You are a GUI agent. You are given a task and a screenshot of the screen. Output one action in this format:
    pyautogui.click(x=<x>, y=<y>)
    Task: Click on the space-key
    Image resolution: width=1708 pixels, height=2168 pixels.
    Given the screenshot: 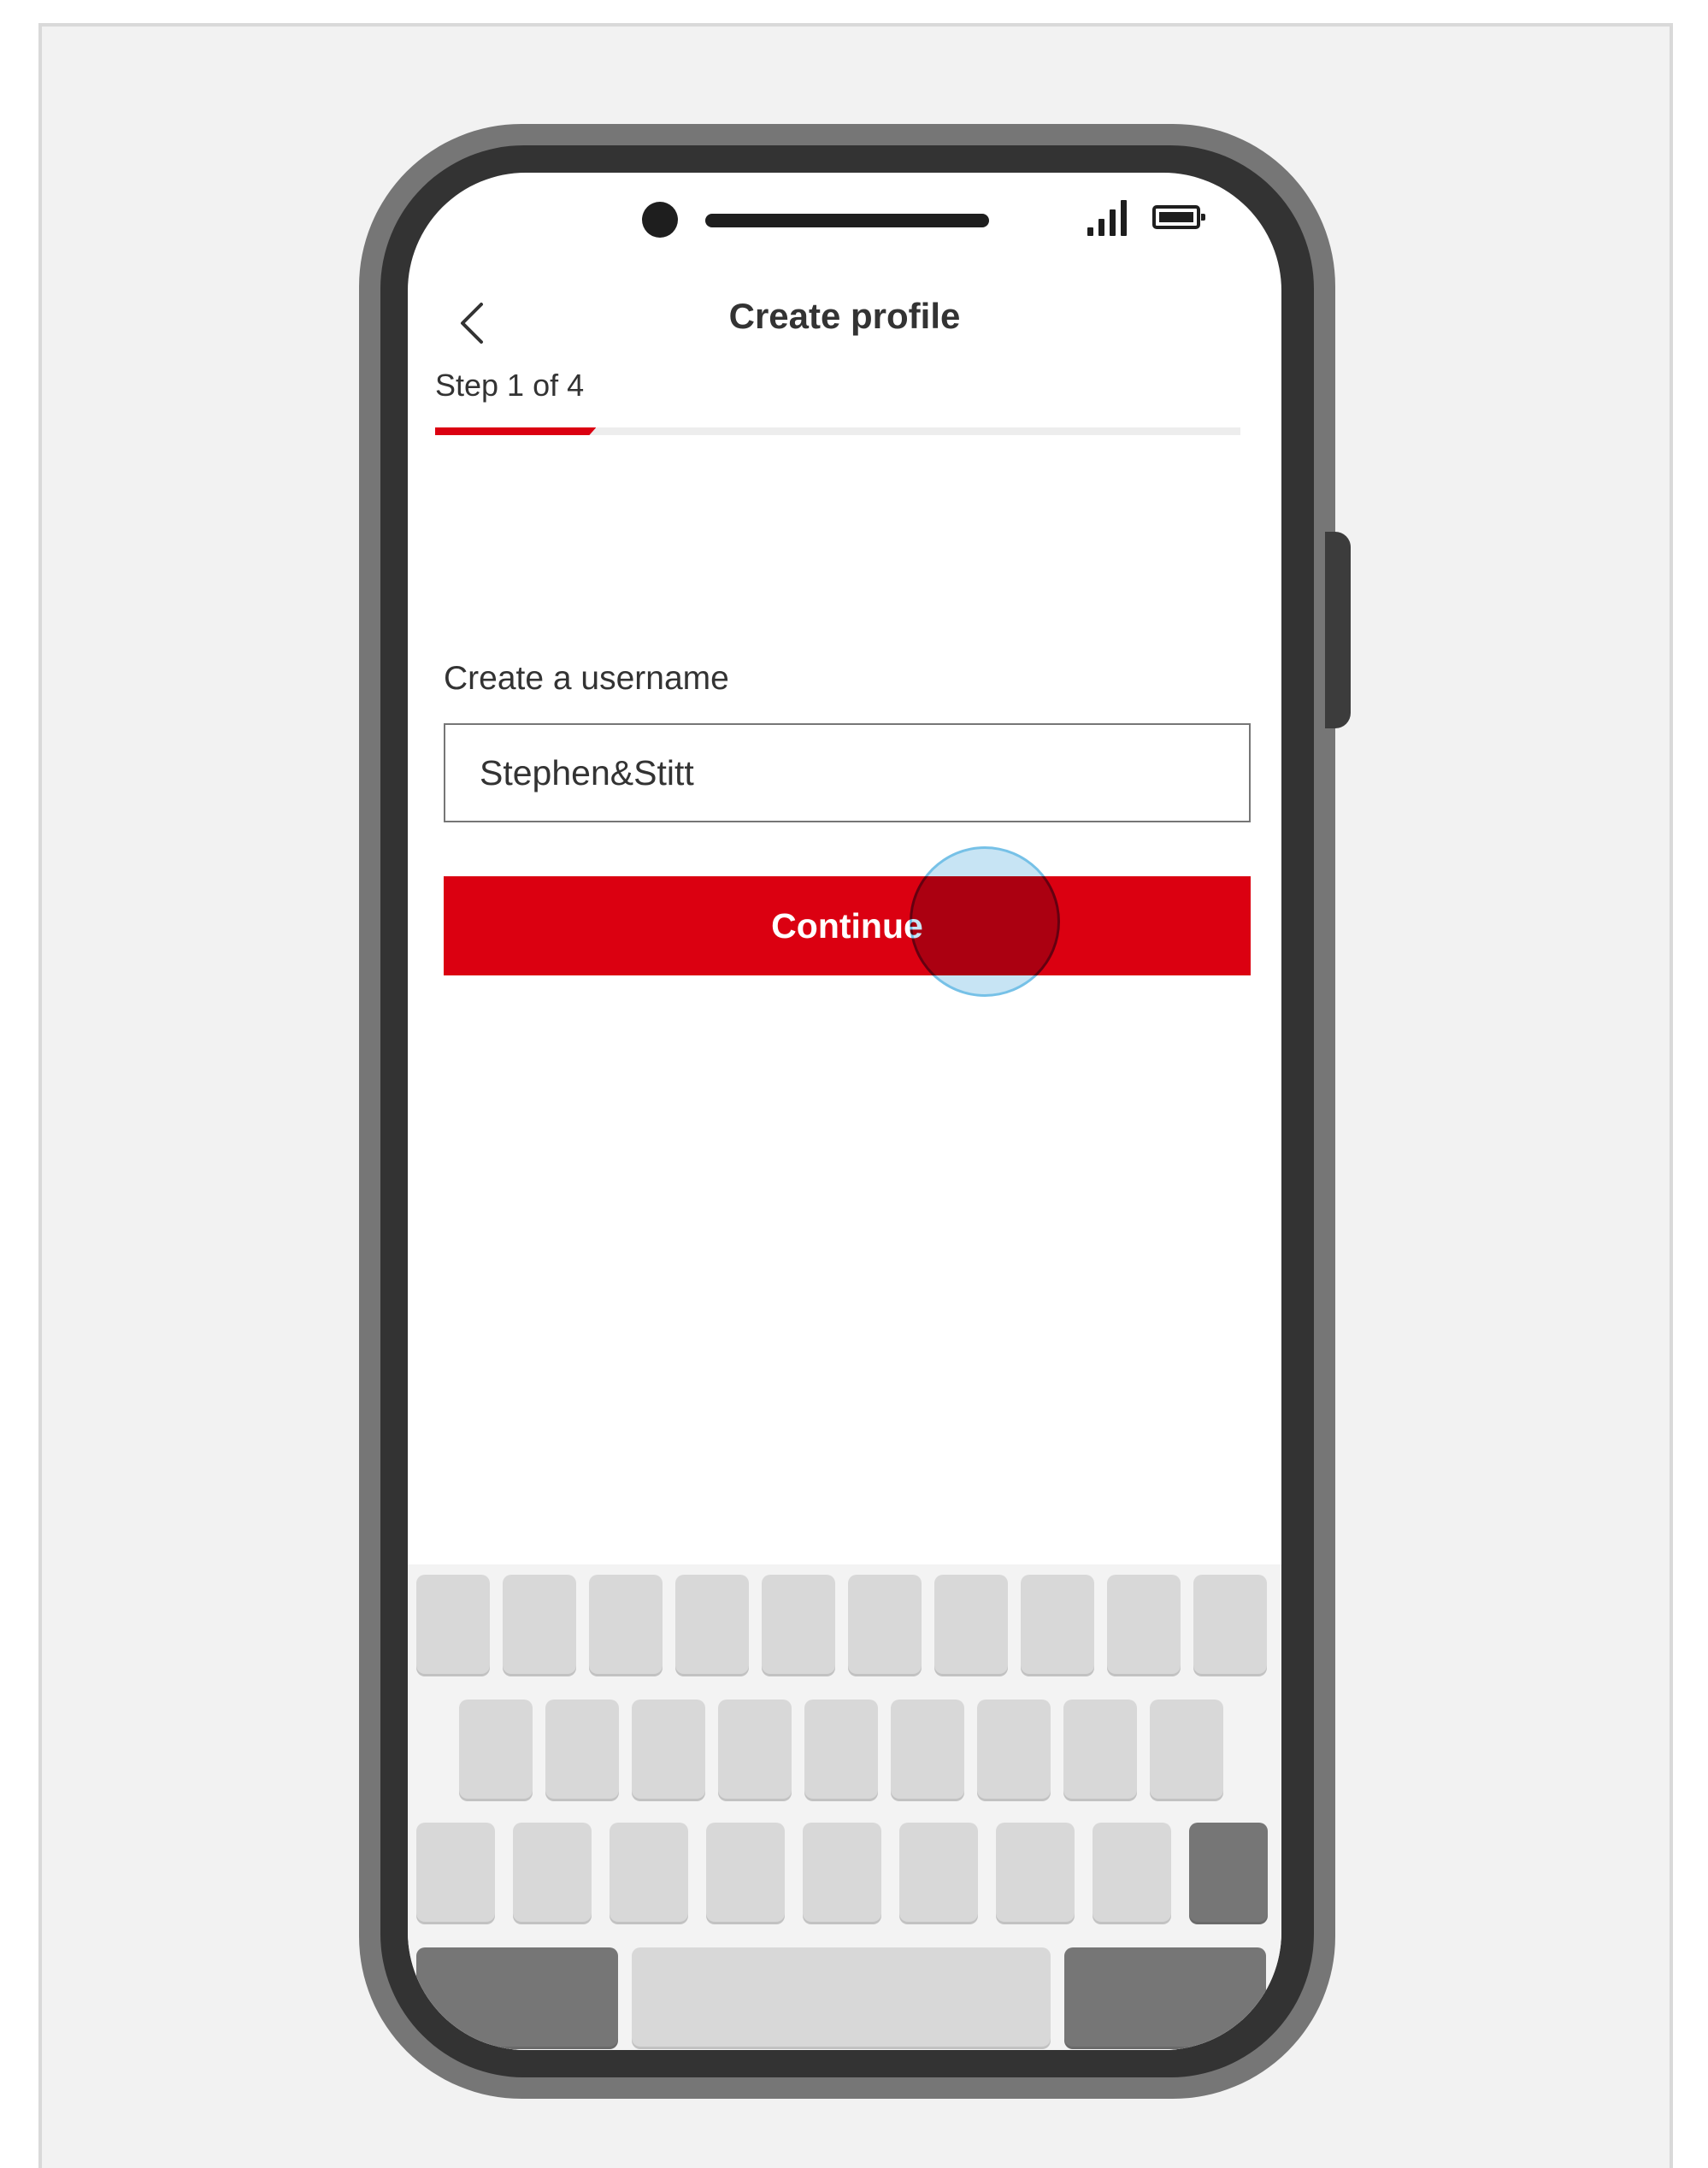 What is the action you would take?
    pyautogui.click(x=842, y=1997)
    